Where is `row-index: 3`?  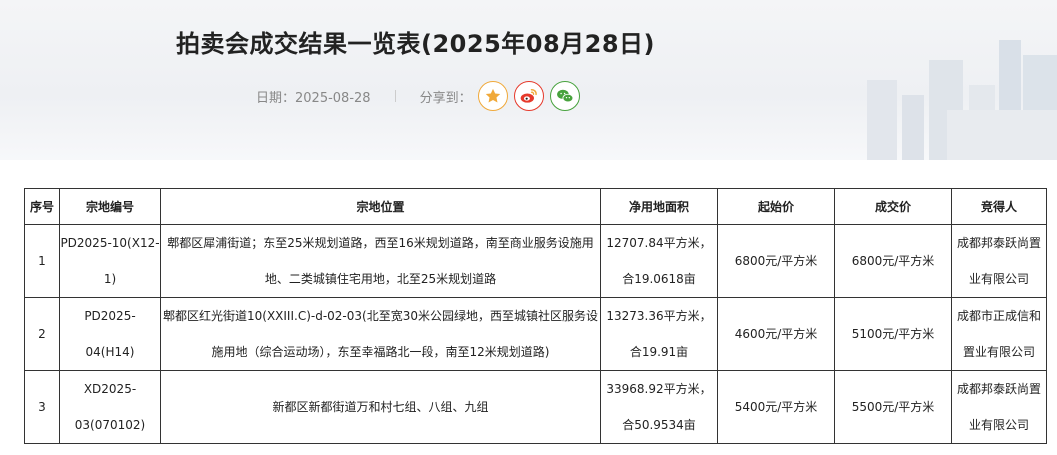
row-index: 3 is located at coordinates (42, 407).